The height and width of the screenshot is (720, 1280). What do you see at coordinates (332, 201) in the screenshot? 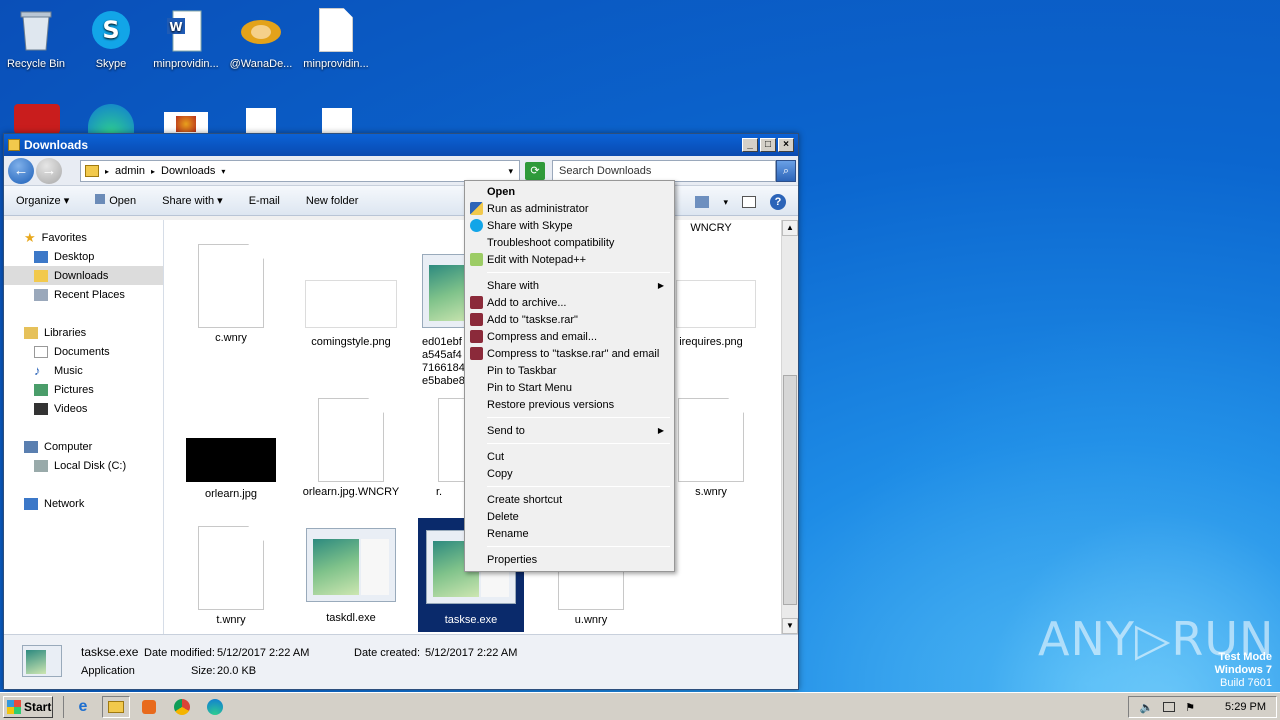
I see `new-folder-button: New folder` at bounding box center [332, 201].